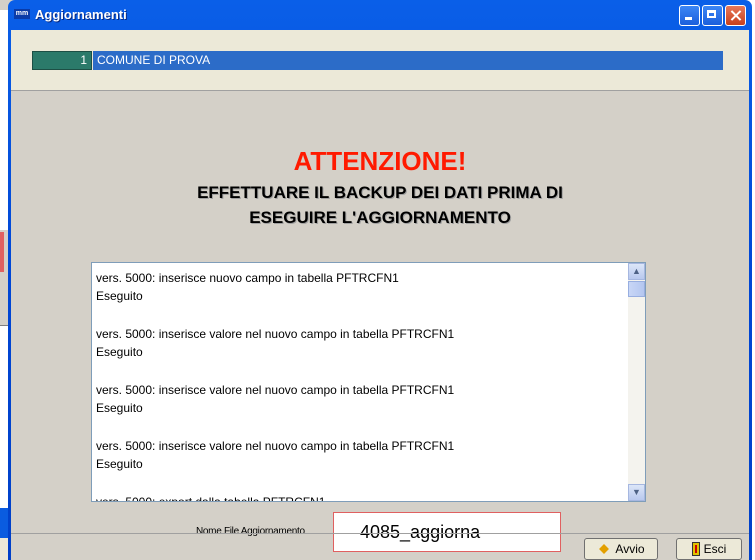 Image resolution: width=755 pixels, height=560 pixels. I want to click on app-icon: mm, so click(22, 14).